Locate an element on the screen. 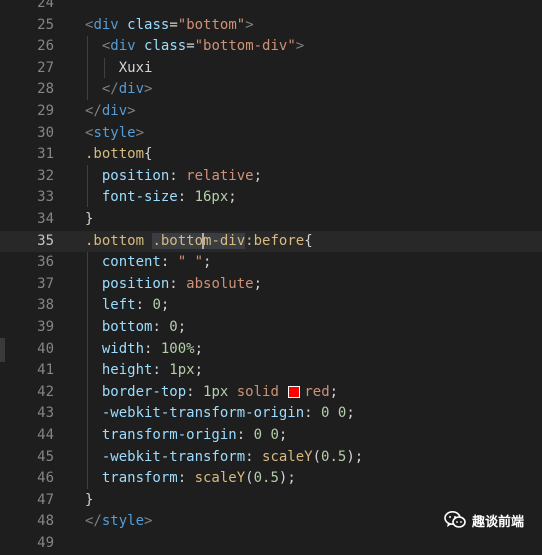 The width and height of the screenshot is (542, 555). line-code: bottom: 0; is located at coordinates (144, 327).